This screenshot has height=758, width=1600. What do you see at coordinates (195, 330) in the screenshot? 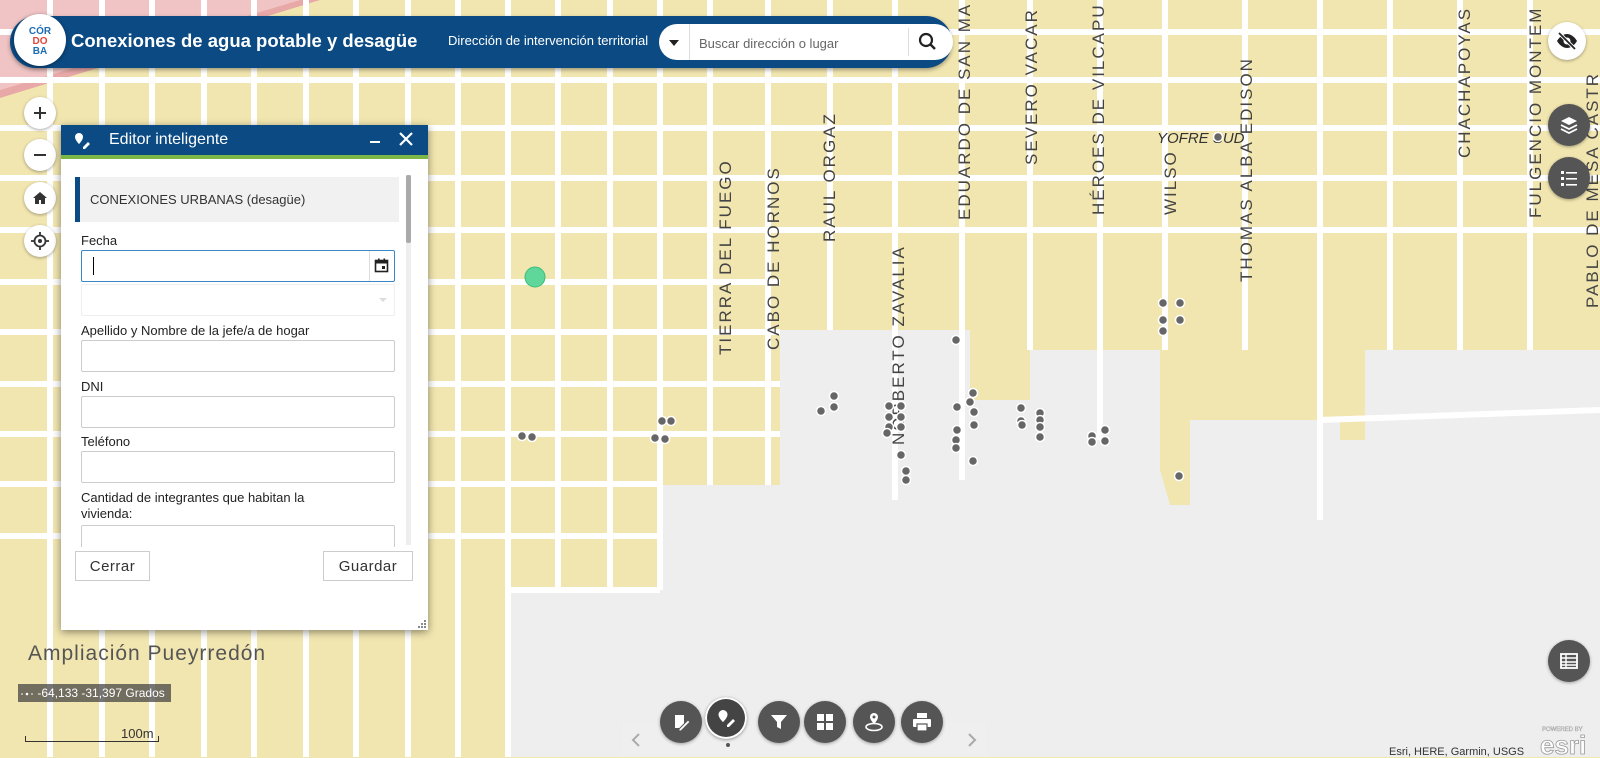
I see `field-label-nombre: Apellido y Nombre de la jefe/a de hogar` at bounding box center [195, 330].